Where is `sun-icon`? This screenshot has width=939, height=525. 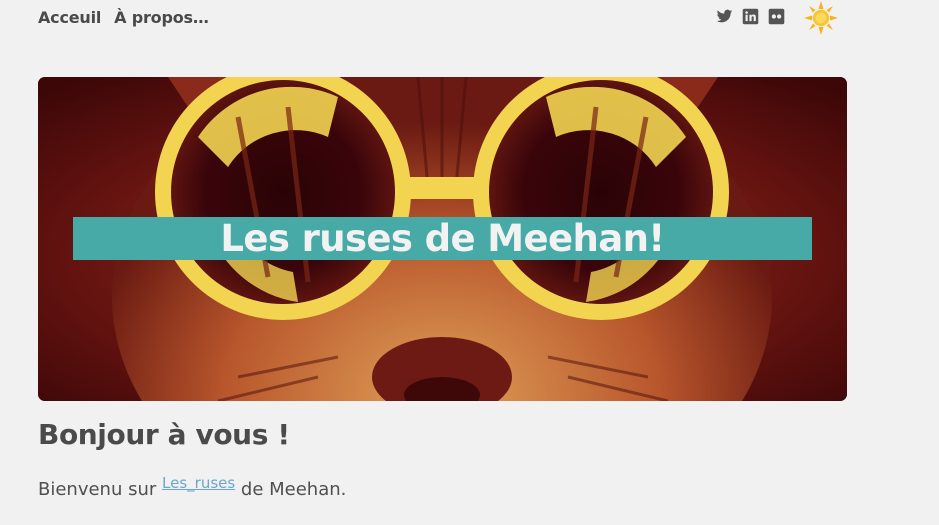 sun-icon is located at coordinates (821, 18).